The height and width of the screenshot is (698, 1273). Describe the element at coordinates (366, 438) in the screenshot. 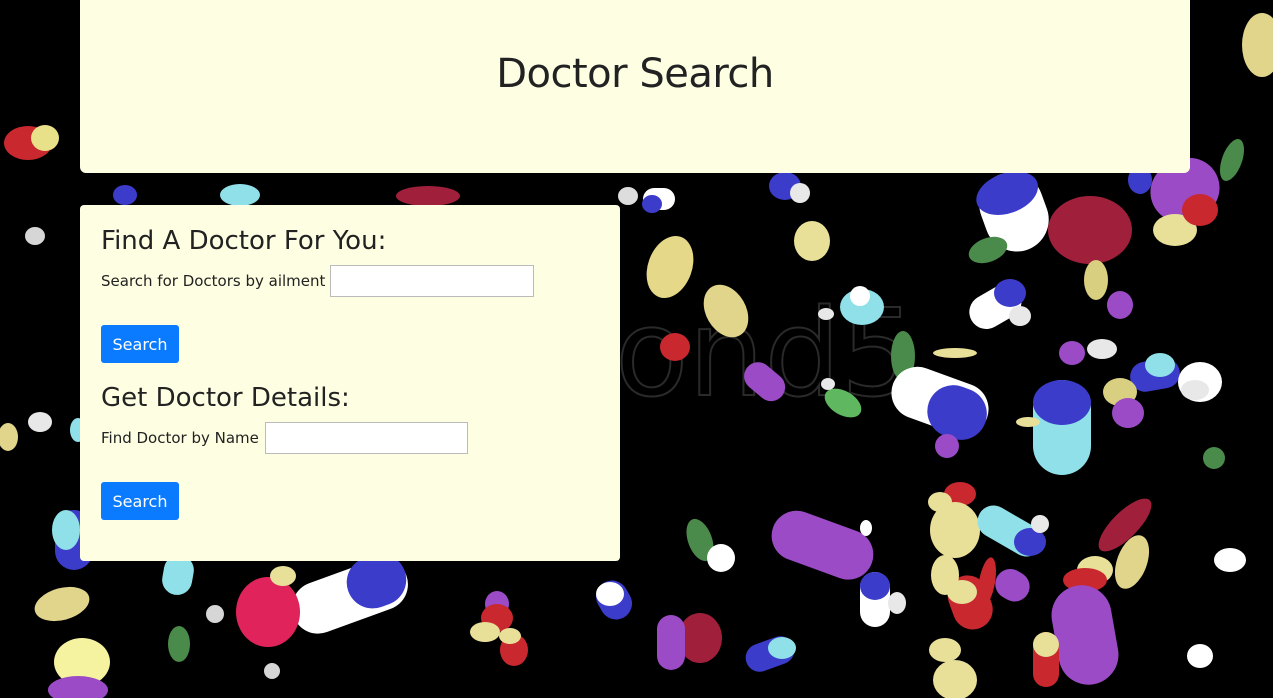

I see `doctor-name-search-input` at that location.